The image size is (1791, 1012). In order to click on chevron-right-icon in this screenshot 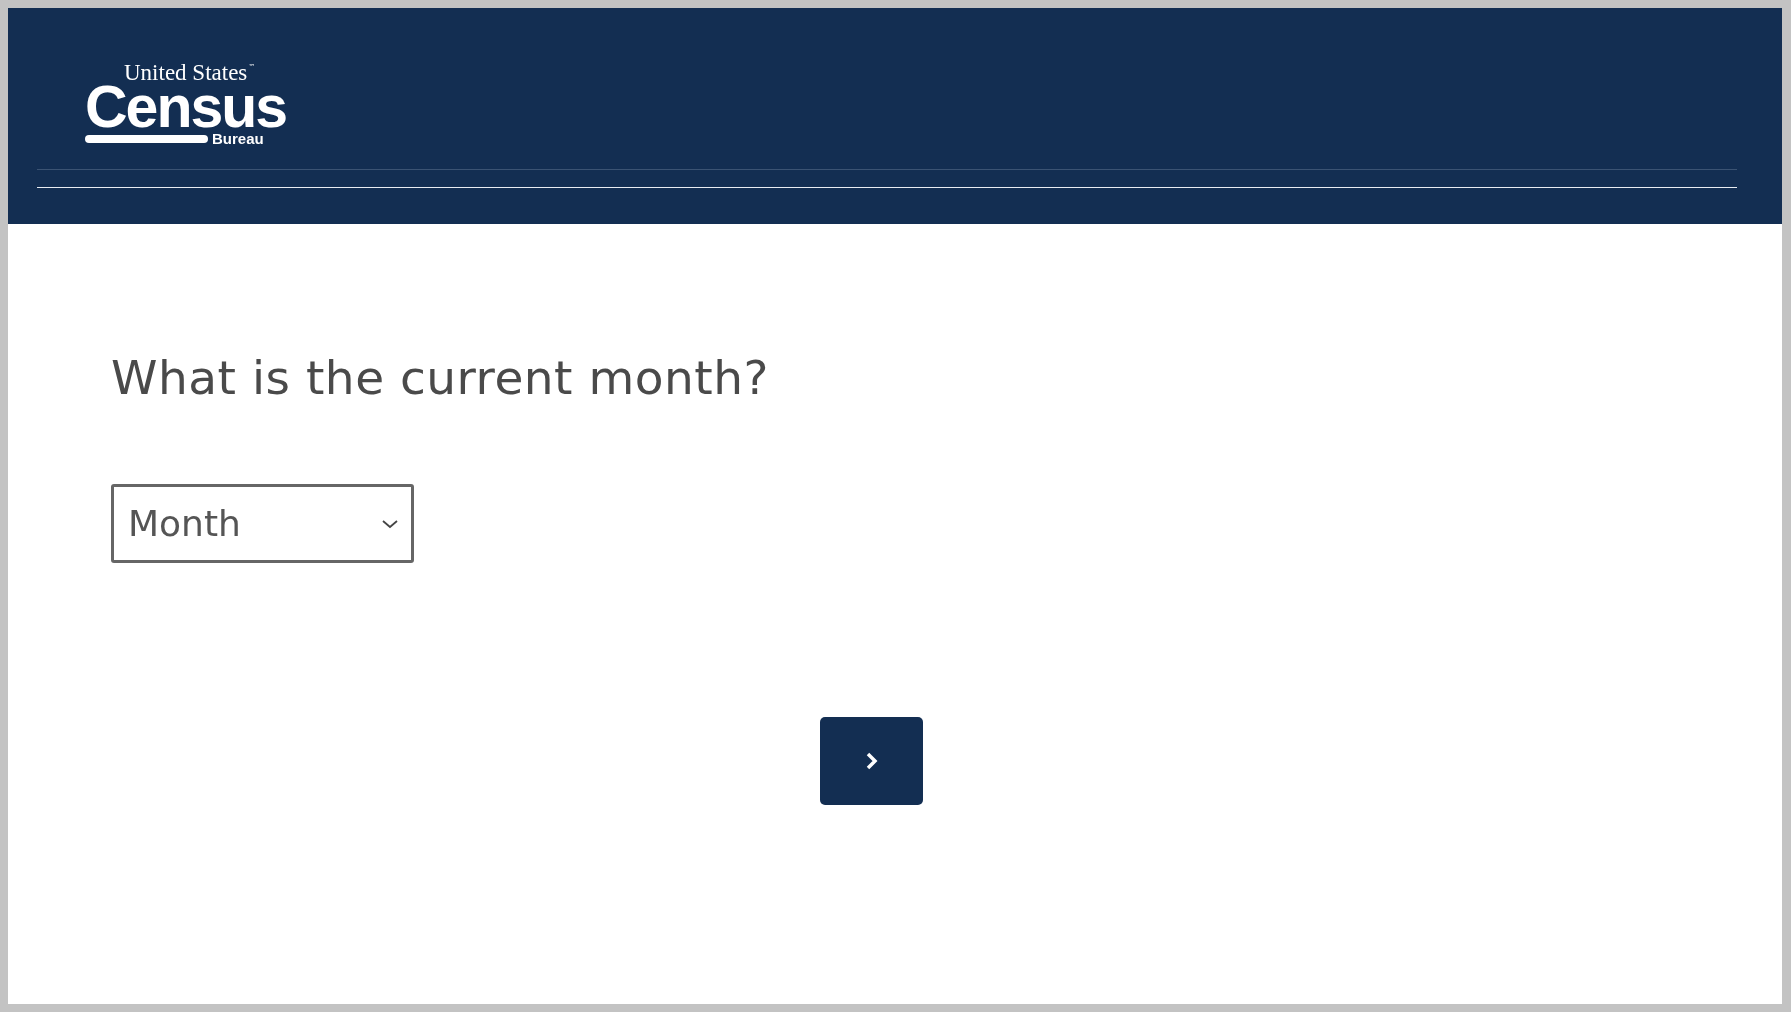, I will do `click(871, 761)`.